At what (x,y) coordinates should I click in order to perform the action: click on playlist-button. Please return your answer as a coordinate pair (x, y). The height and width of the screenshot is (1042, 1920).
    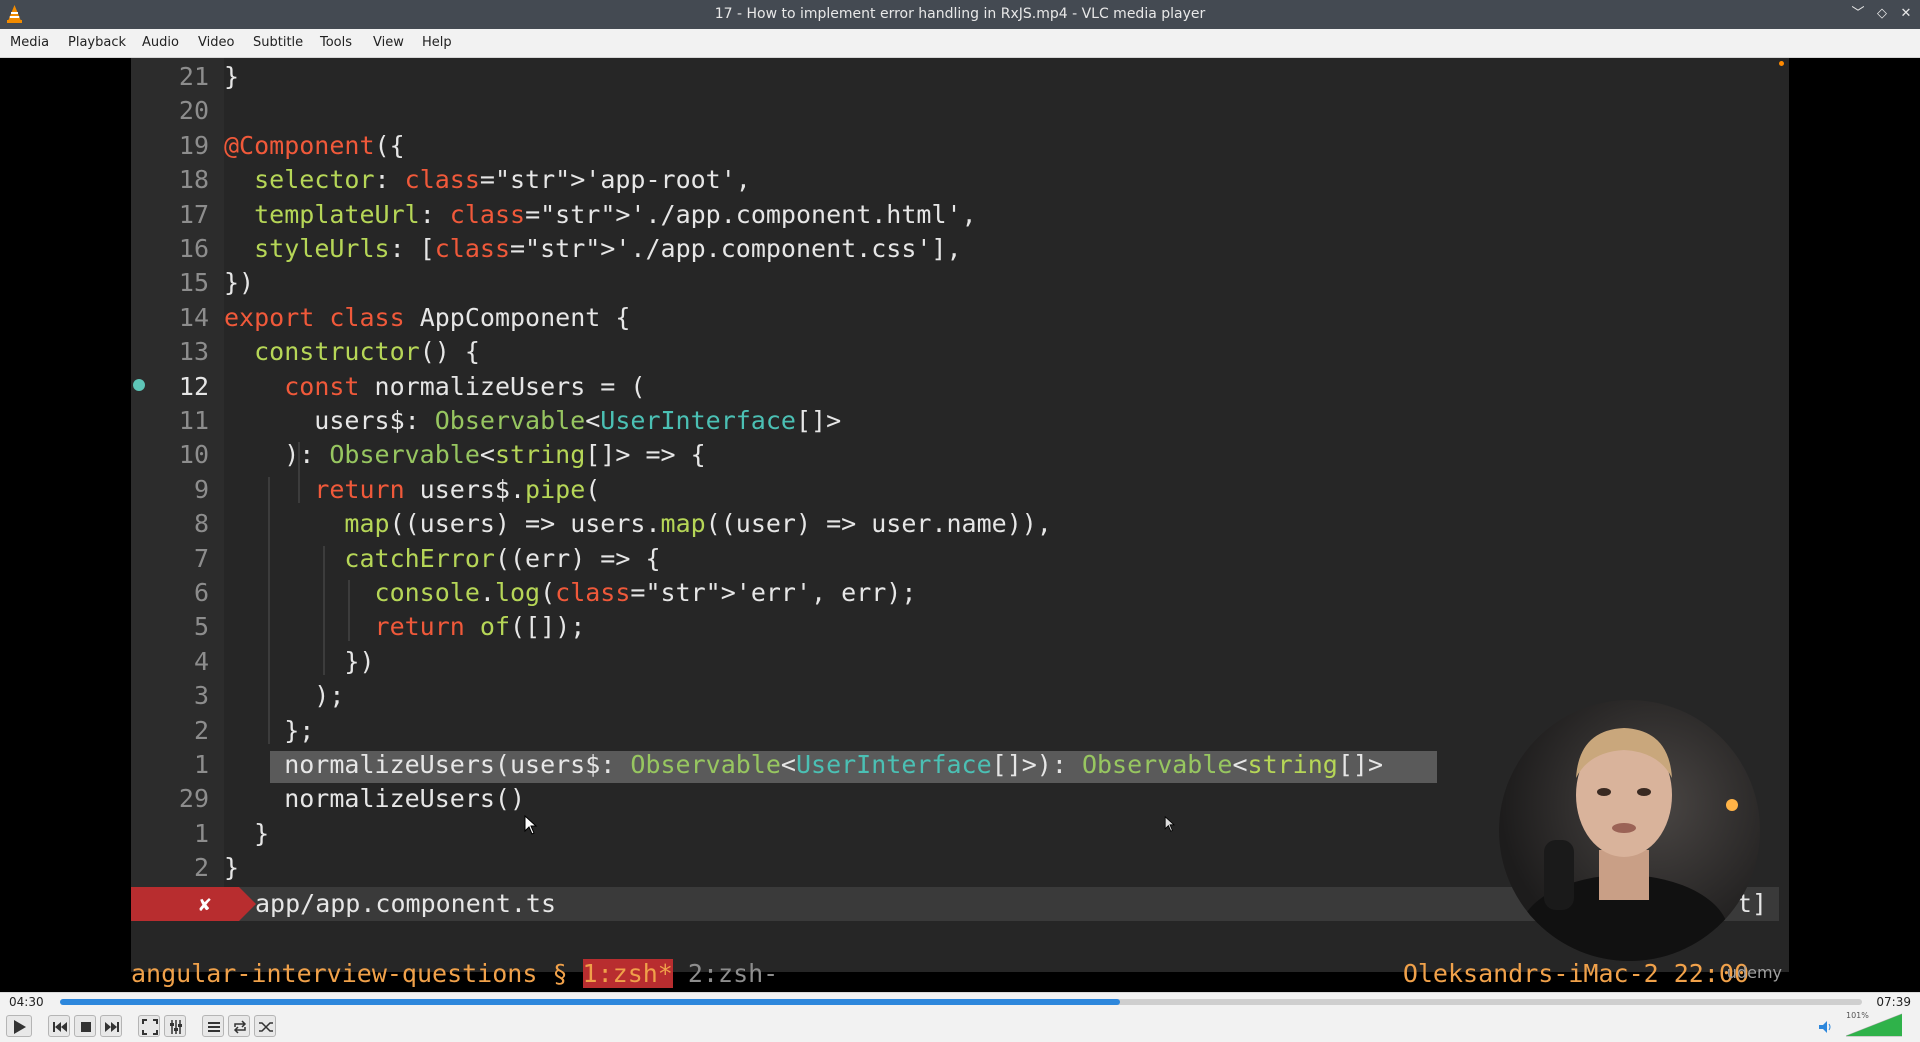
    Looking at the image, I should click on (213, 1026).